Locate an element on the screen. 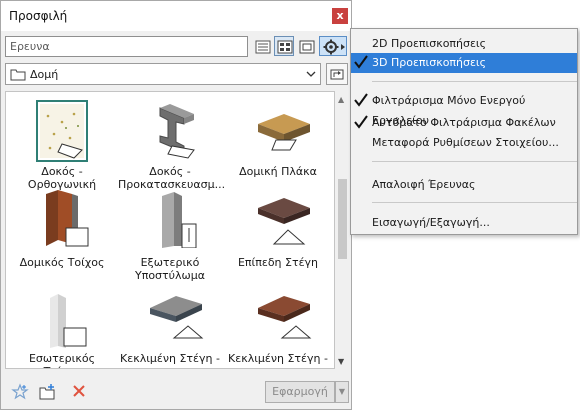 This screenshot has height=410, width=580. menu-item-label: 2D Προεπισκοπήσεις is located at coordinates (429, 43).